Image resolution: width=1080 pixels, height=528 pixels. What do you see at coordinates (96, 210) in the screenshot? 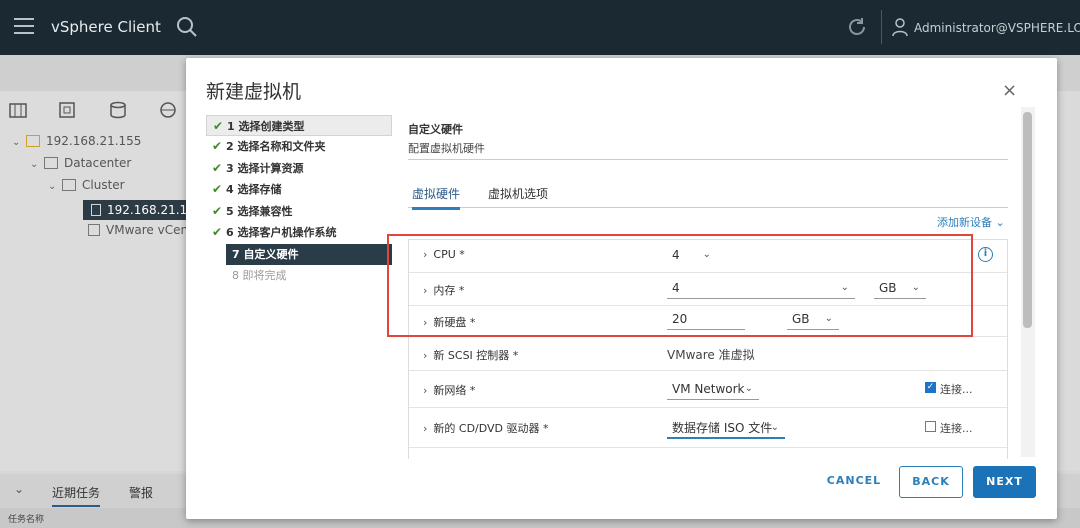
I see `host-icon` at bounding box center [96, 210].